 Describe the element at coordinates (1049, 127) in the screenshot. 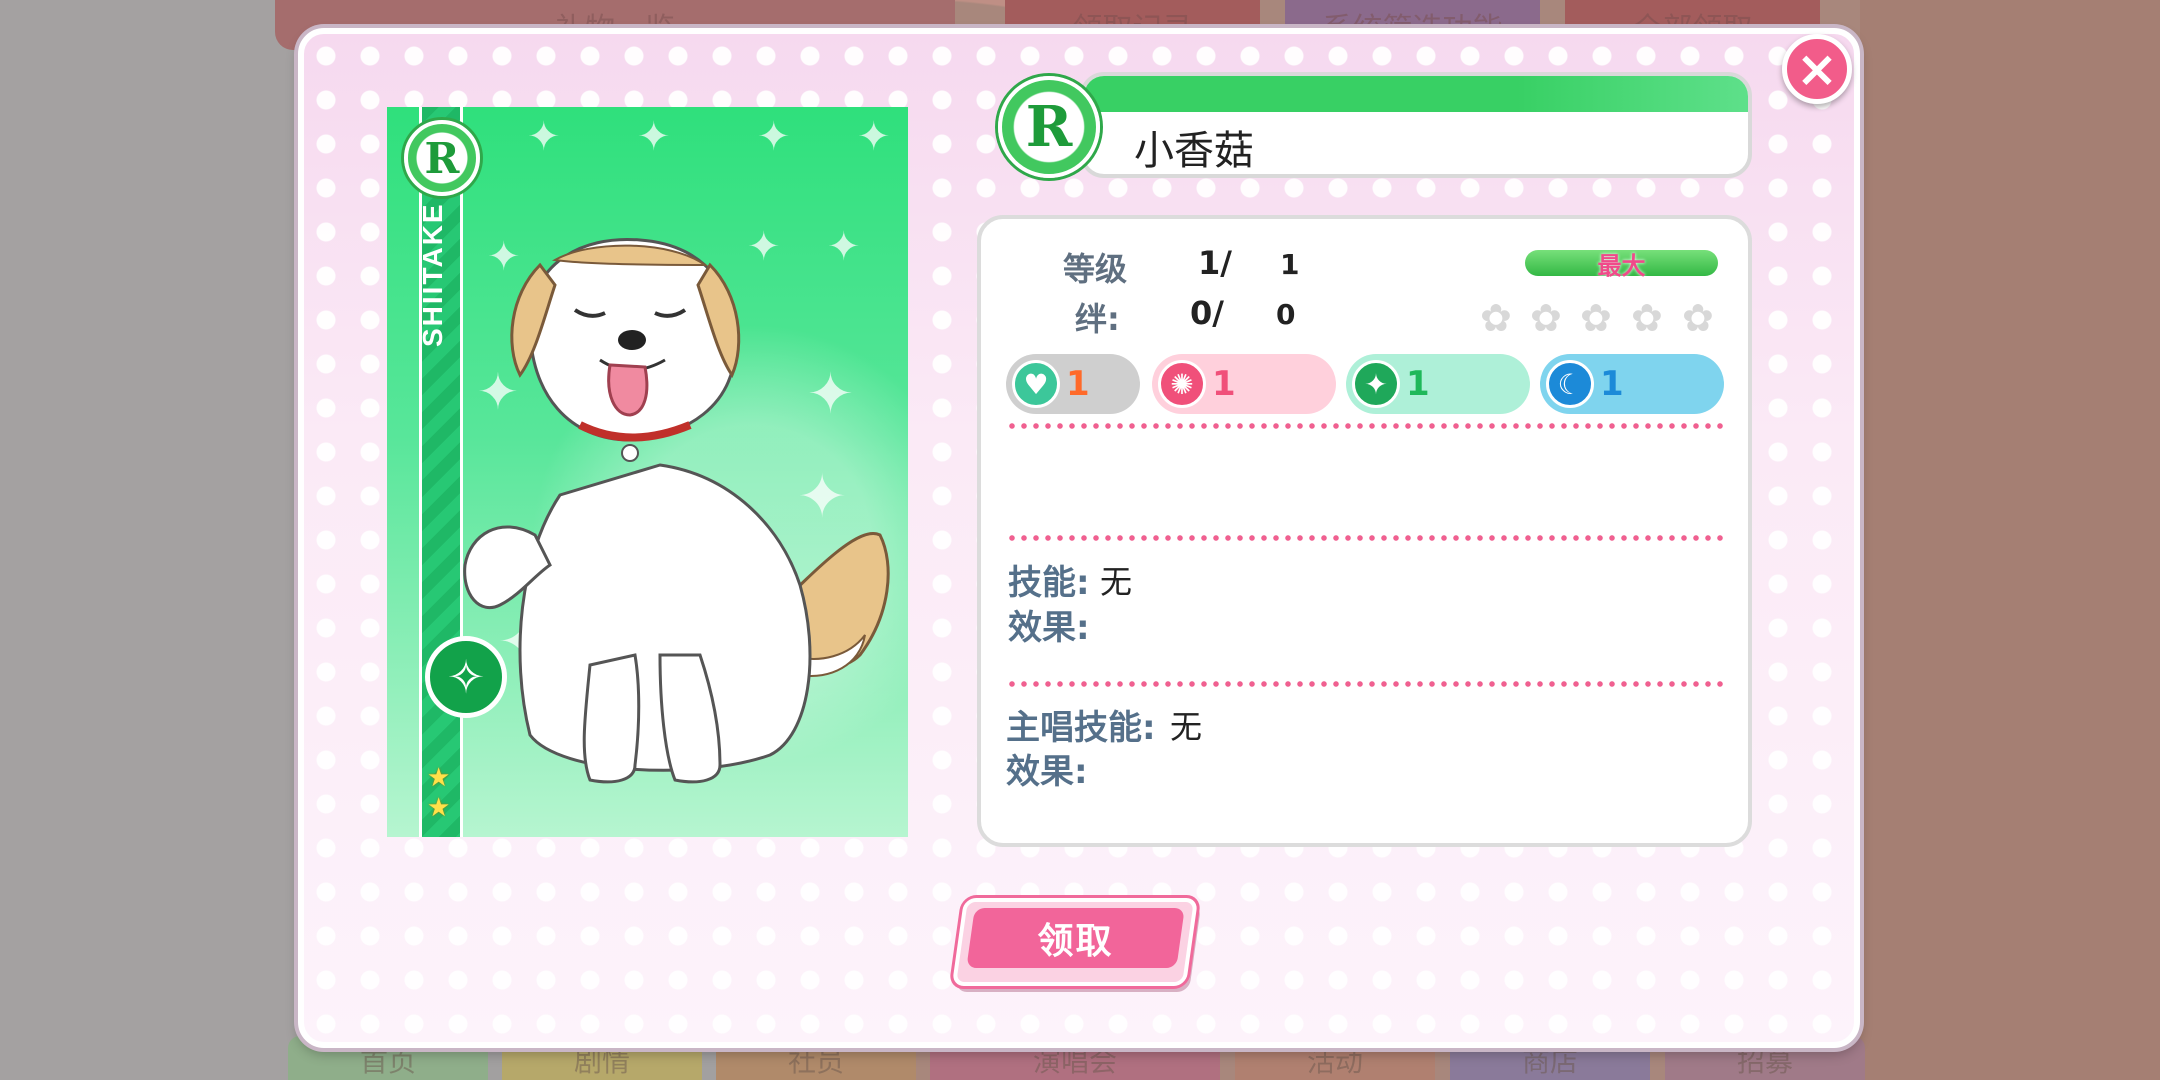

I see `header-rarity-badge: R` at that location.